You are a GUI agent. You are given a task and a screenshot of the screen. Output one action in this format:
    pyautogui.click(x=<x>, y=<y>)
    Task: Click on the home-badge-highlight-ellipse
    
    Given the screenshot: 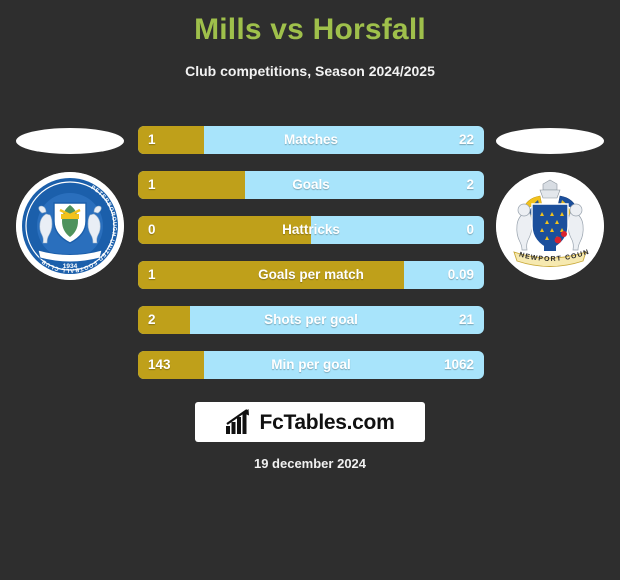 What is the action you would take?
    pyautogui.click(x=70, y=141)
    